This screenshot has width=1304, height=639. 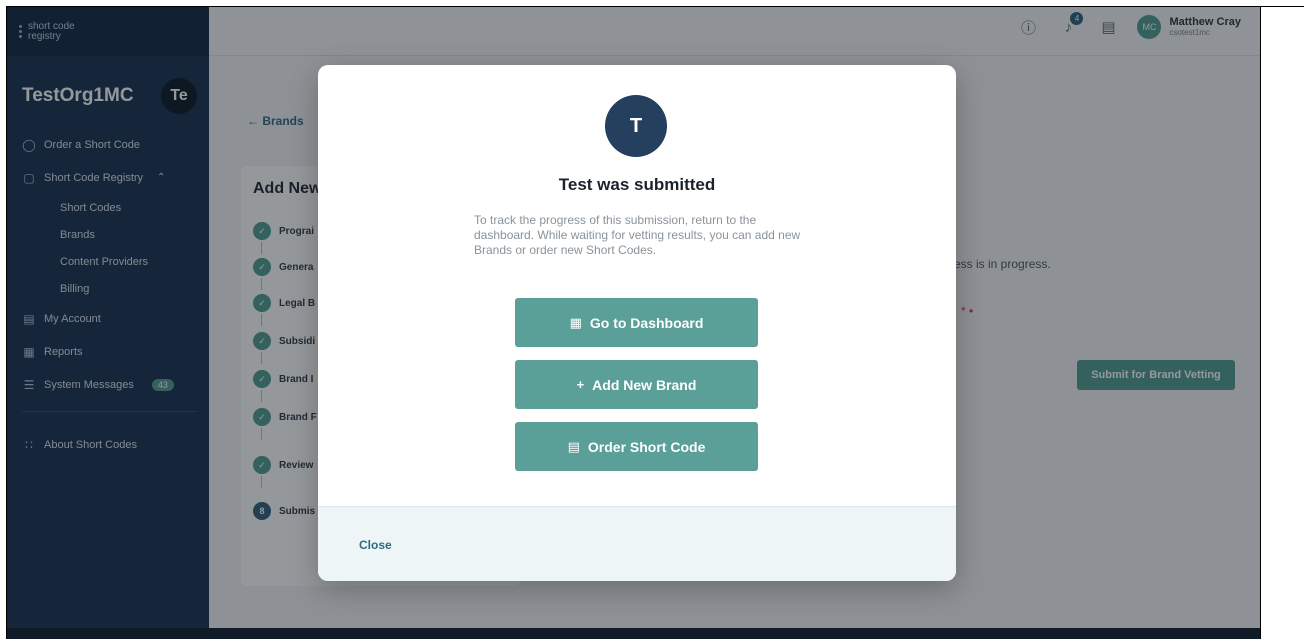 I want to click on add-new-brand-button: + Add New Brand, so click(x=636, y=384).